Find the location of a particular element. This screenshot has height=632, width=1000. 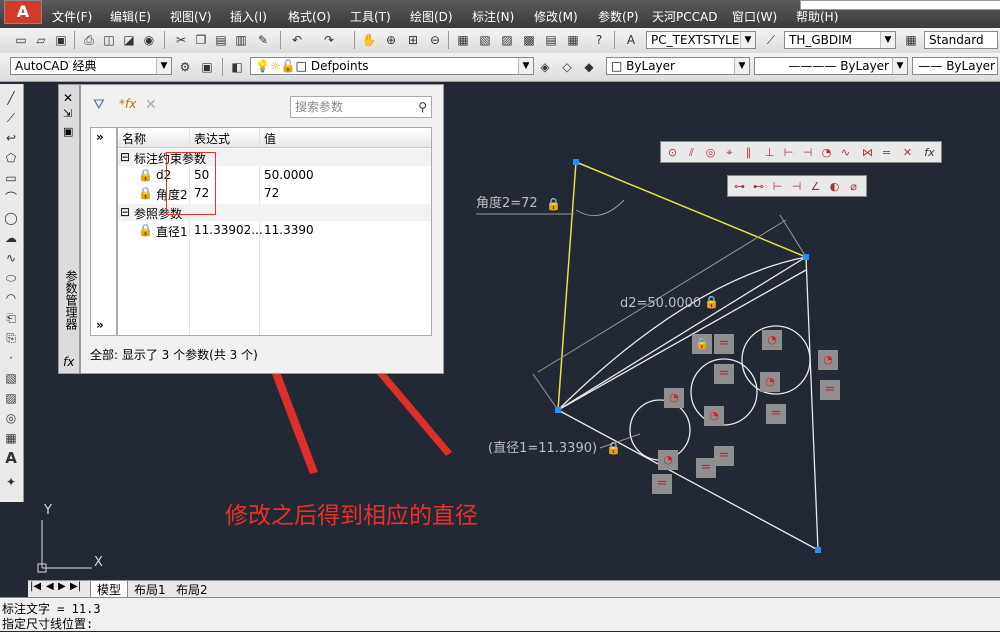

collinear-icon: ⫽ is located at coordinates (691, 152).